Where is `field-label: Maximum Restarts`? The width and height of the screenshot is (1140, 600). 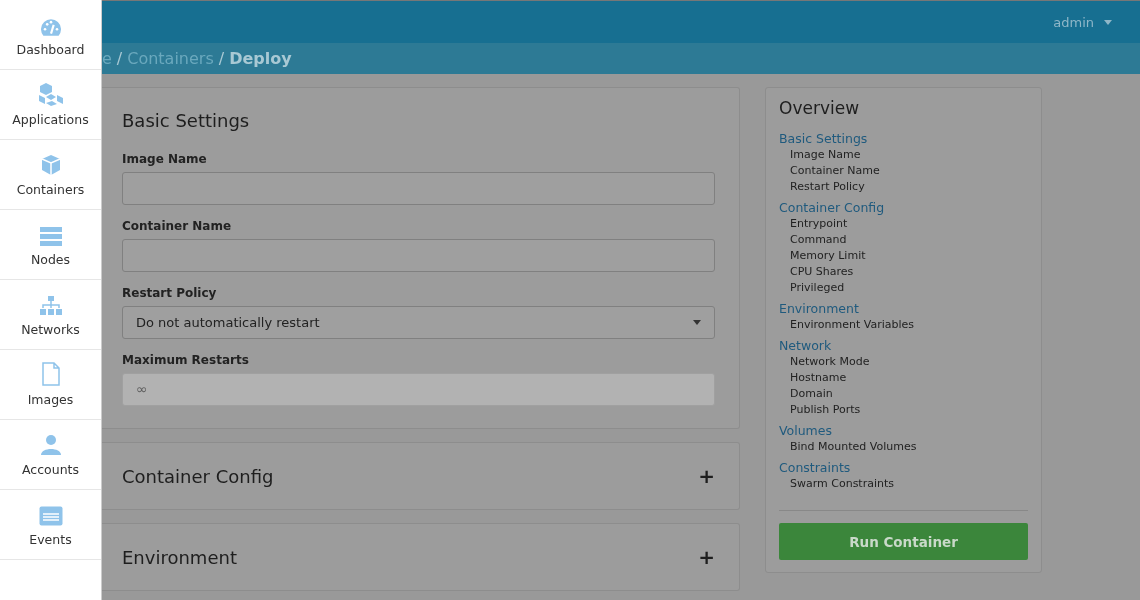
field-label: Maximum Restarts is located at coordinates (186, 360).